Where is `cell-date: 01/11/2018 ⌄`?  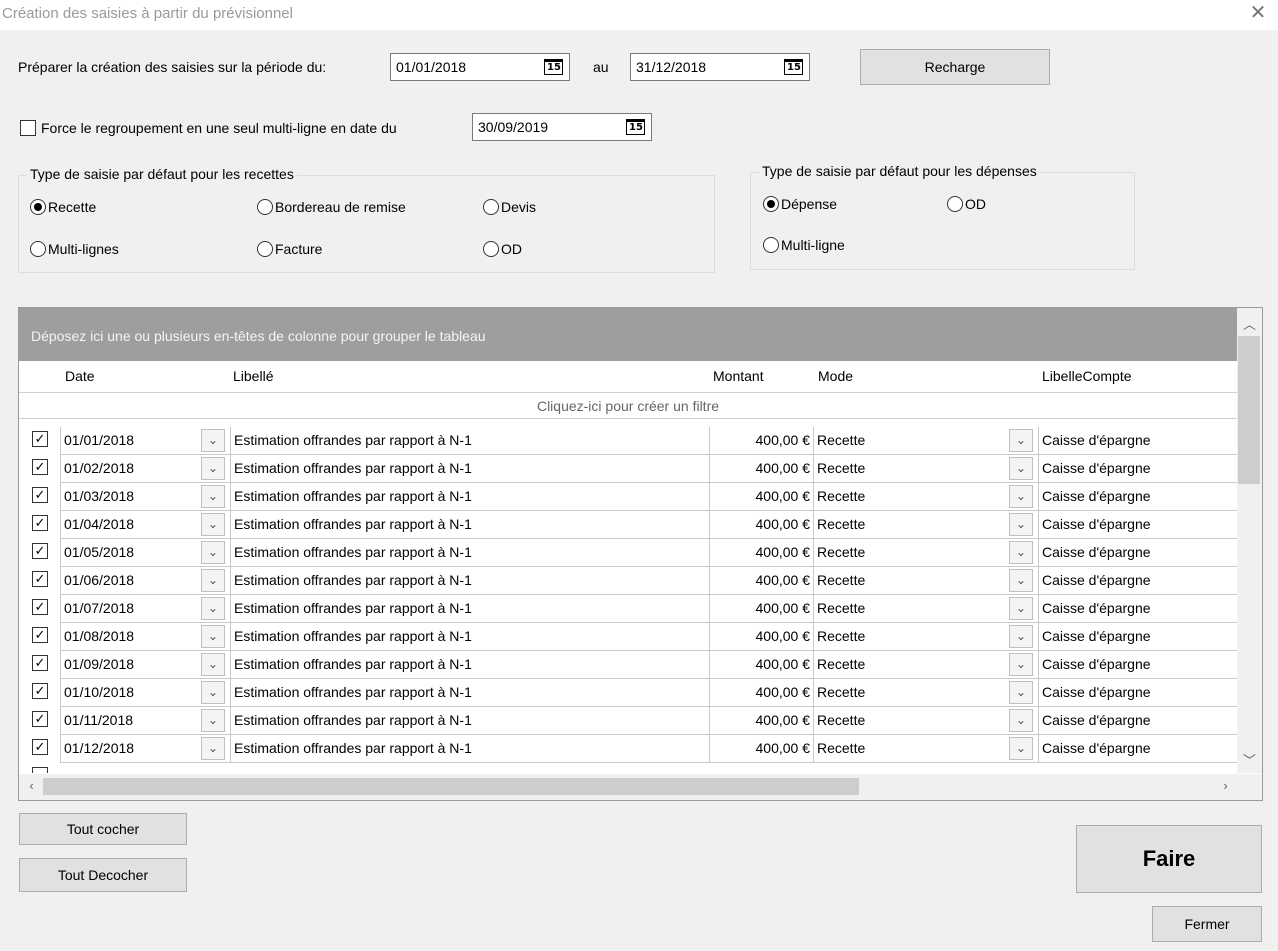
cell-date: 01/11/2018 ⌄ is located at coordinates (145, 721).